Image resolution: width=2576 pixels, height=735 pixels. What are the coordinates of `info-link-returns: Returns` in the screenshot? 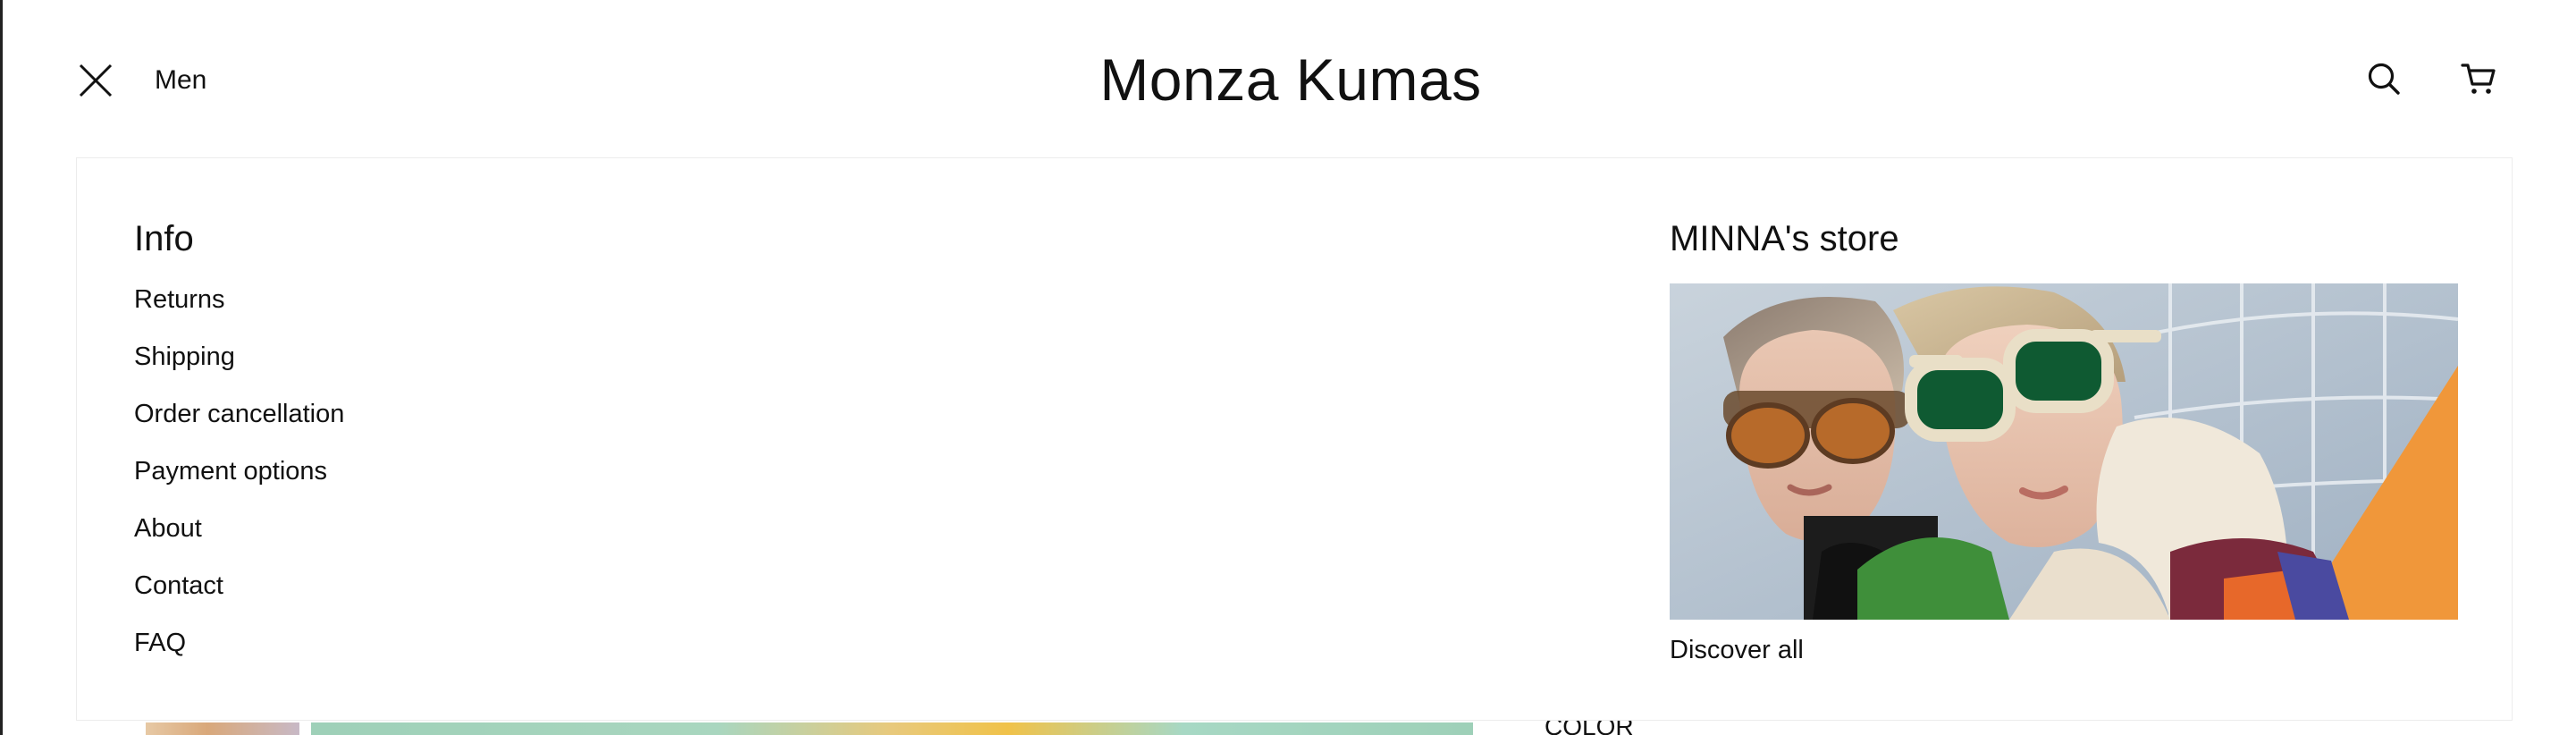 It's located at (239, 312).